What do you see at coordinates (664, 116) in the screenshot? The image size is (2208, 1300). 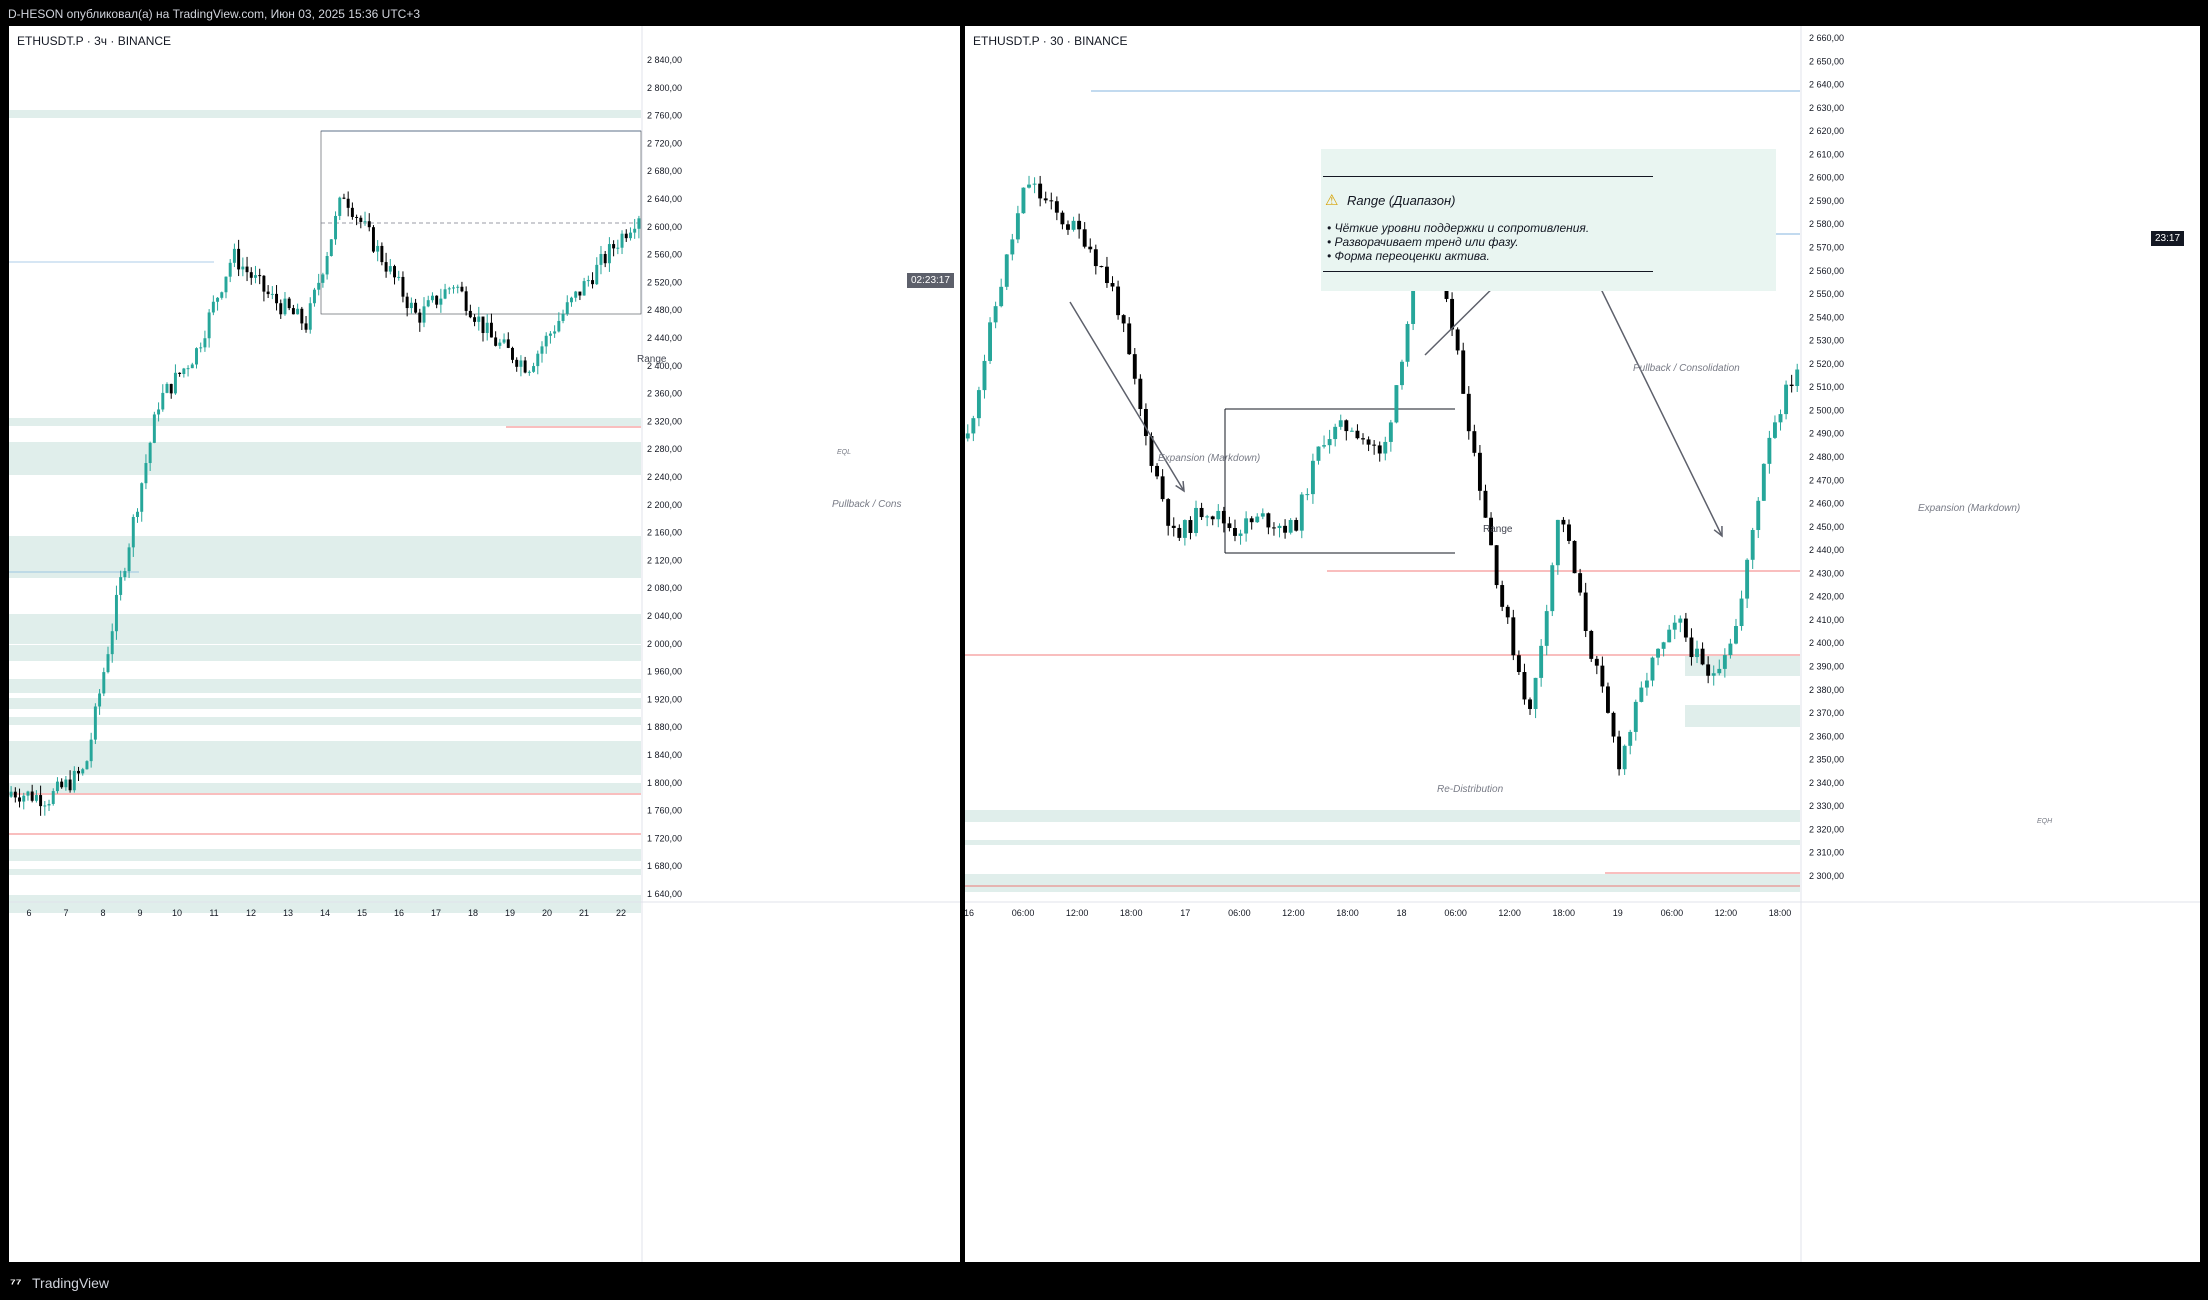 I see `price-tick-label: 2 760,00` at bounding box center [664, 116].